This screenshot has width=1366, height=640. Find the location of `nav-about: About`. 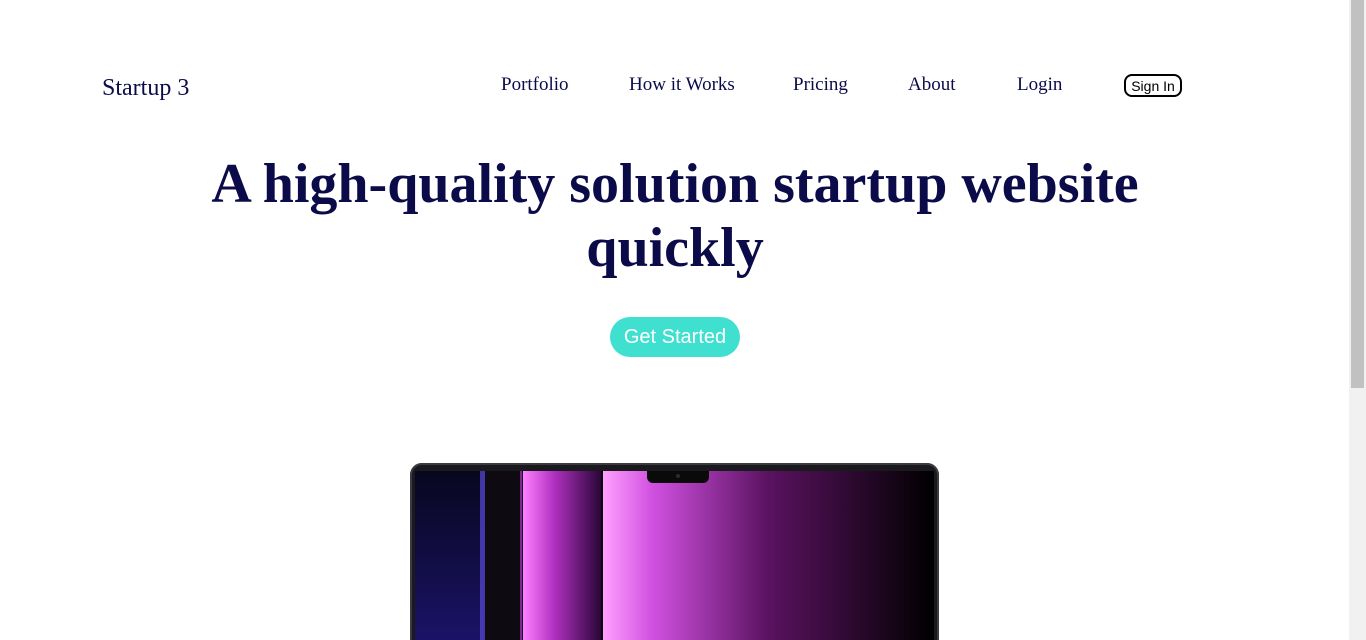

nav-about: About is located at coordinates (932, 85).